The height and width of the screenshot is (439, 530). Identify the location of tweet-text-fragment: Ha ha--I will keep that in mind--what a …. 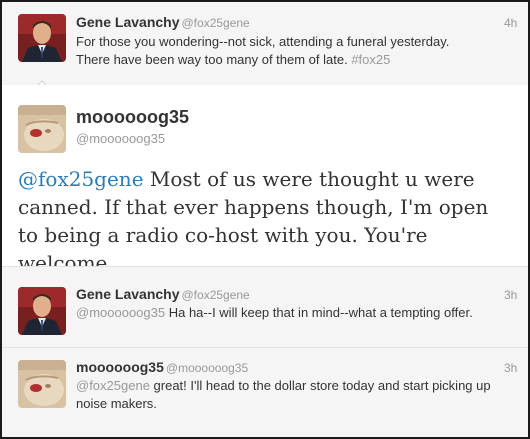
(319, 312).